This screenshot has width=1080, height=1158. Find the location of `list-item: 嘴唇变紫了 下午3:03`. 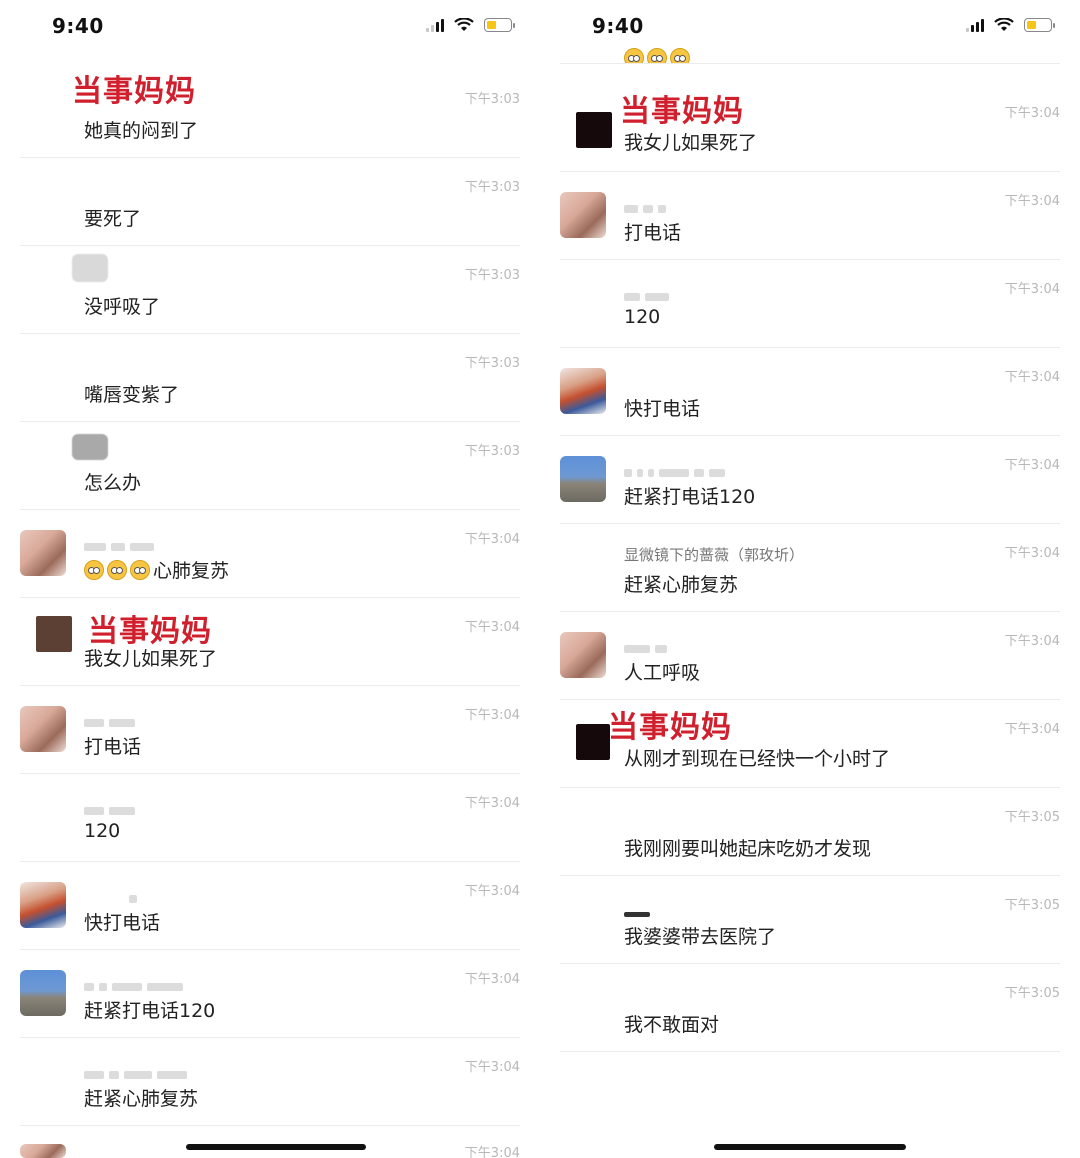

list-item: 嘴唇变紫了 下午3:03 is located at coordinates (270, 378).